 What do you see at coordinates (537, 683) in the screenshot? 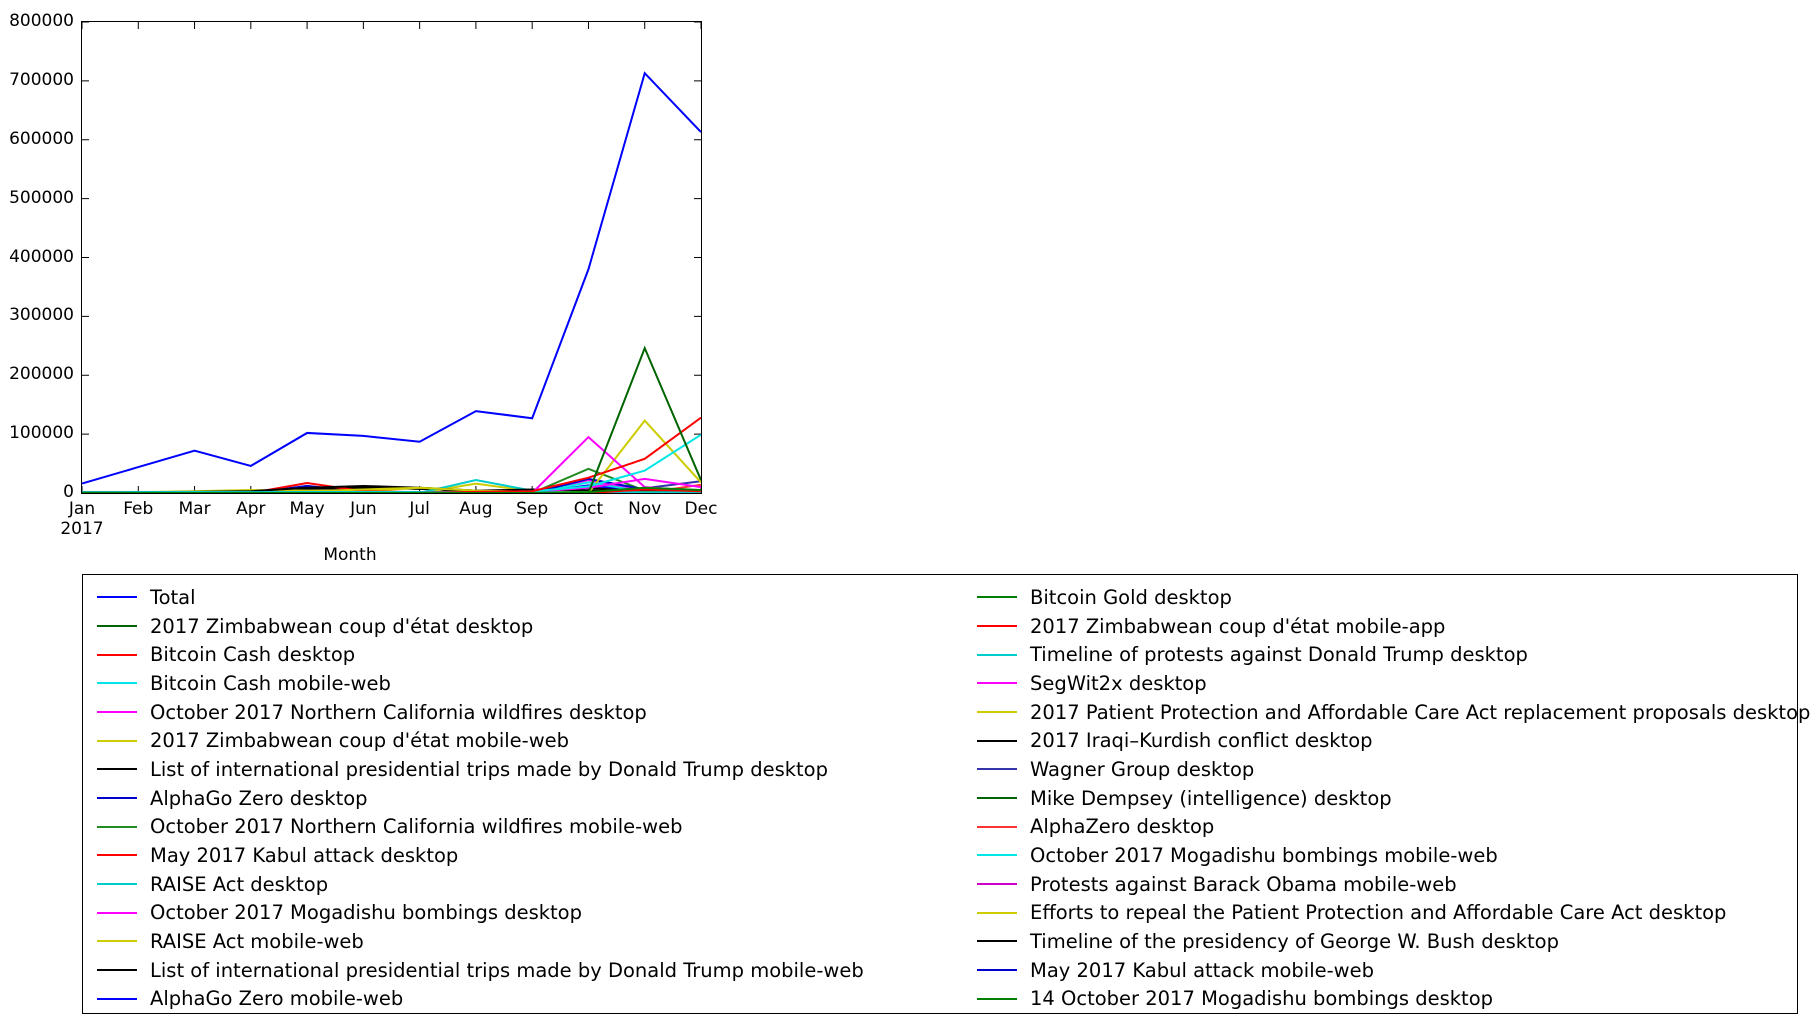
I see `legend-entry: Bitcoin Cash mobile-web` at bounding box center [537, 683].